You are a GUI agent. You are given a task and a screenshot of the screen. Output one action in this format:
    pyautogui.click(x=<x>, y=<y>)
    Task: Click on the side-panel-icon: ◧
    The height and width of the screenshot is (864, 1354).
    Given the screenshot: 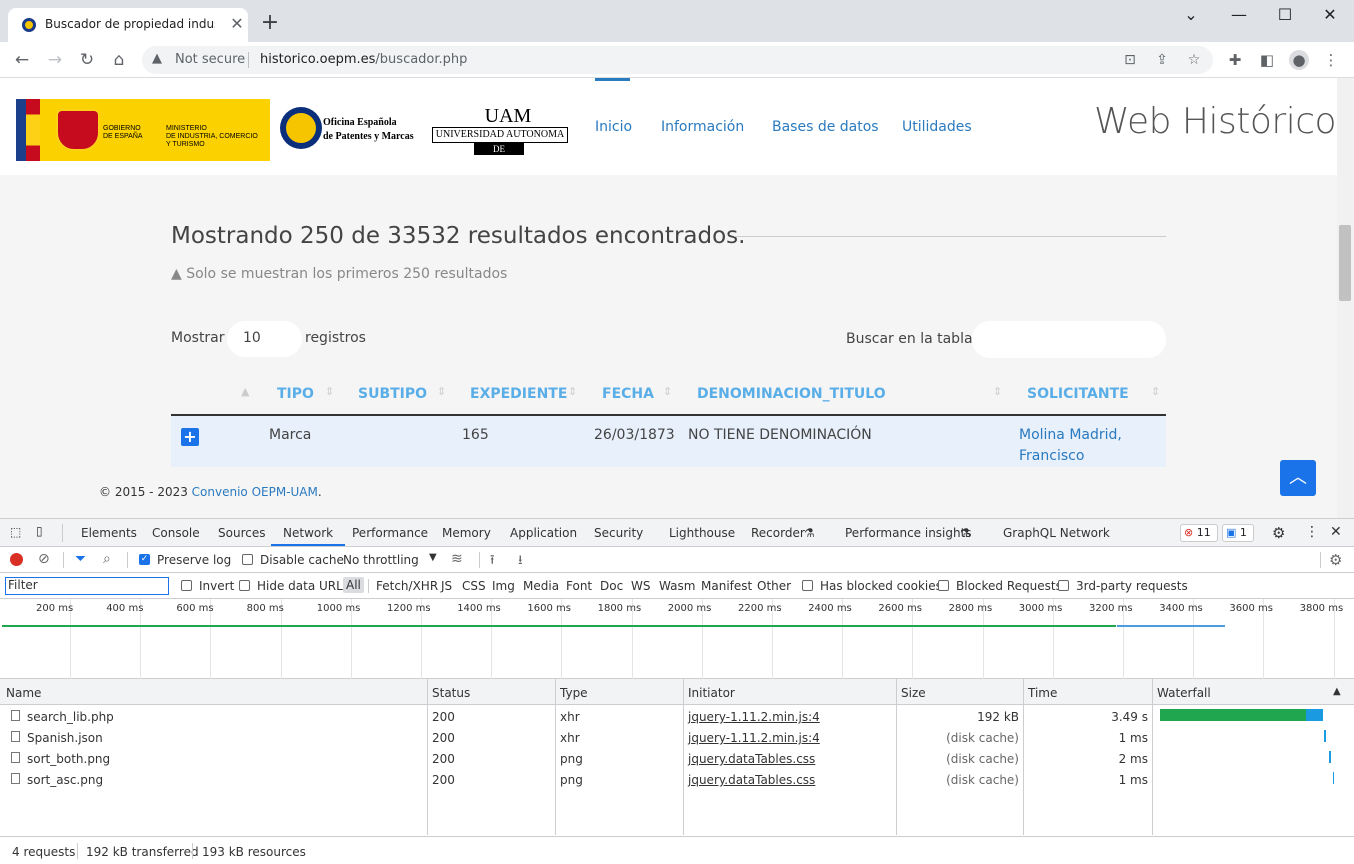 What is the action you would take?
    pyautogui.click(x=1267, y=60)
    